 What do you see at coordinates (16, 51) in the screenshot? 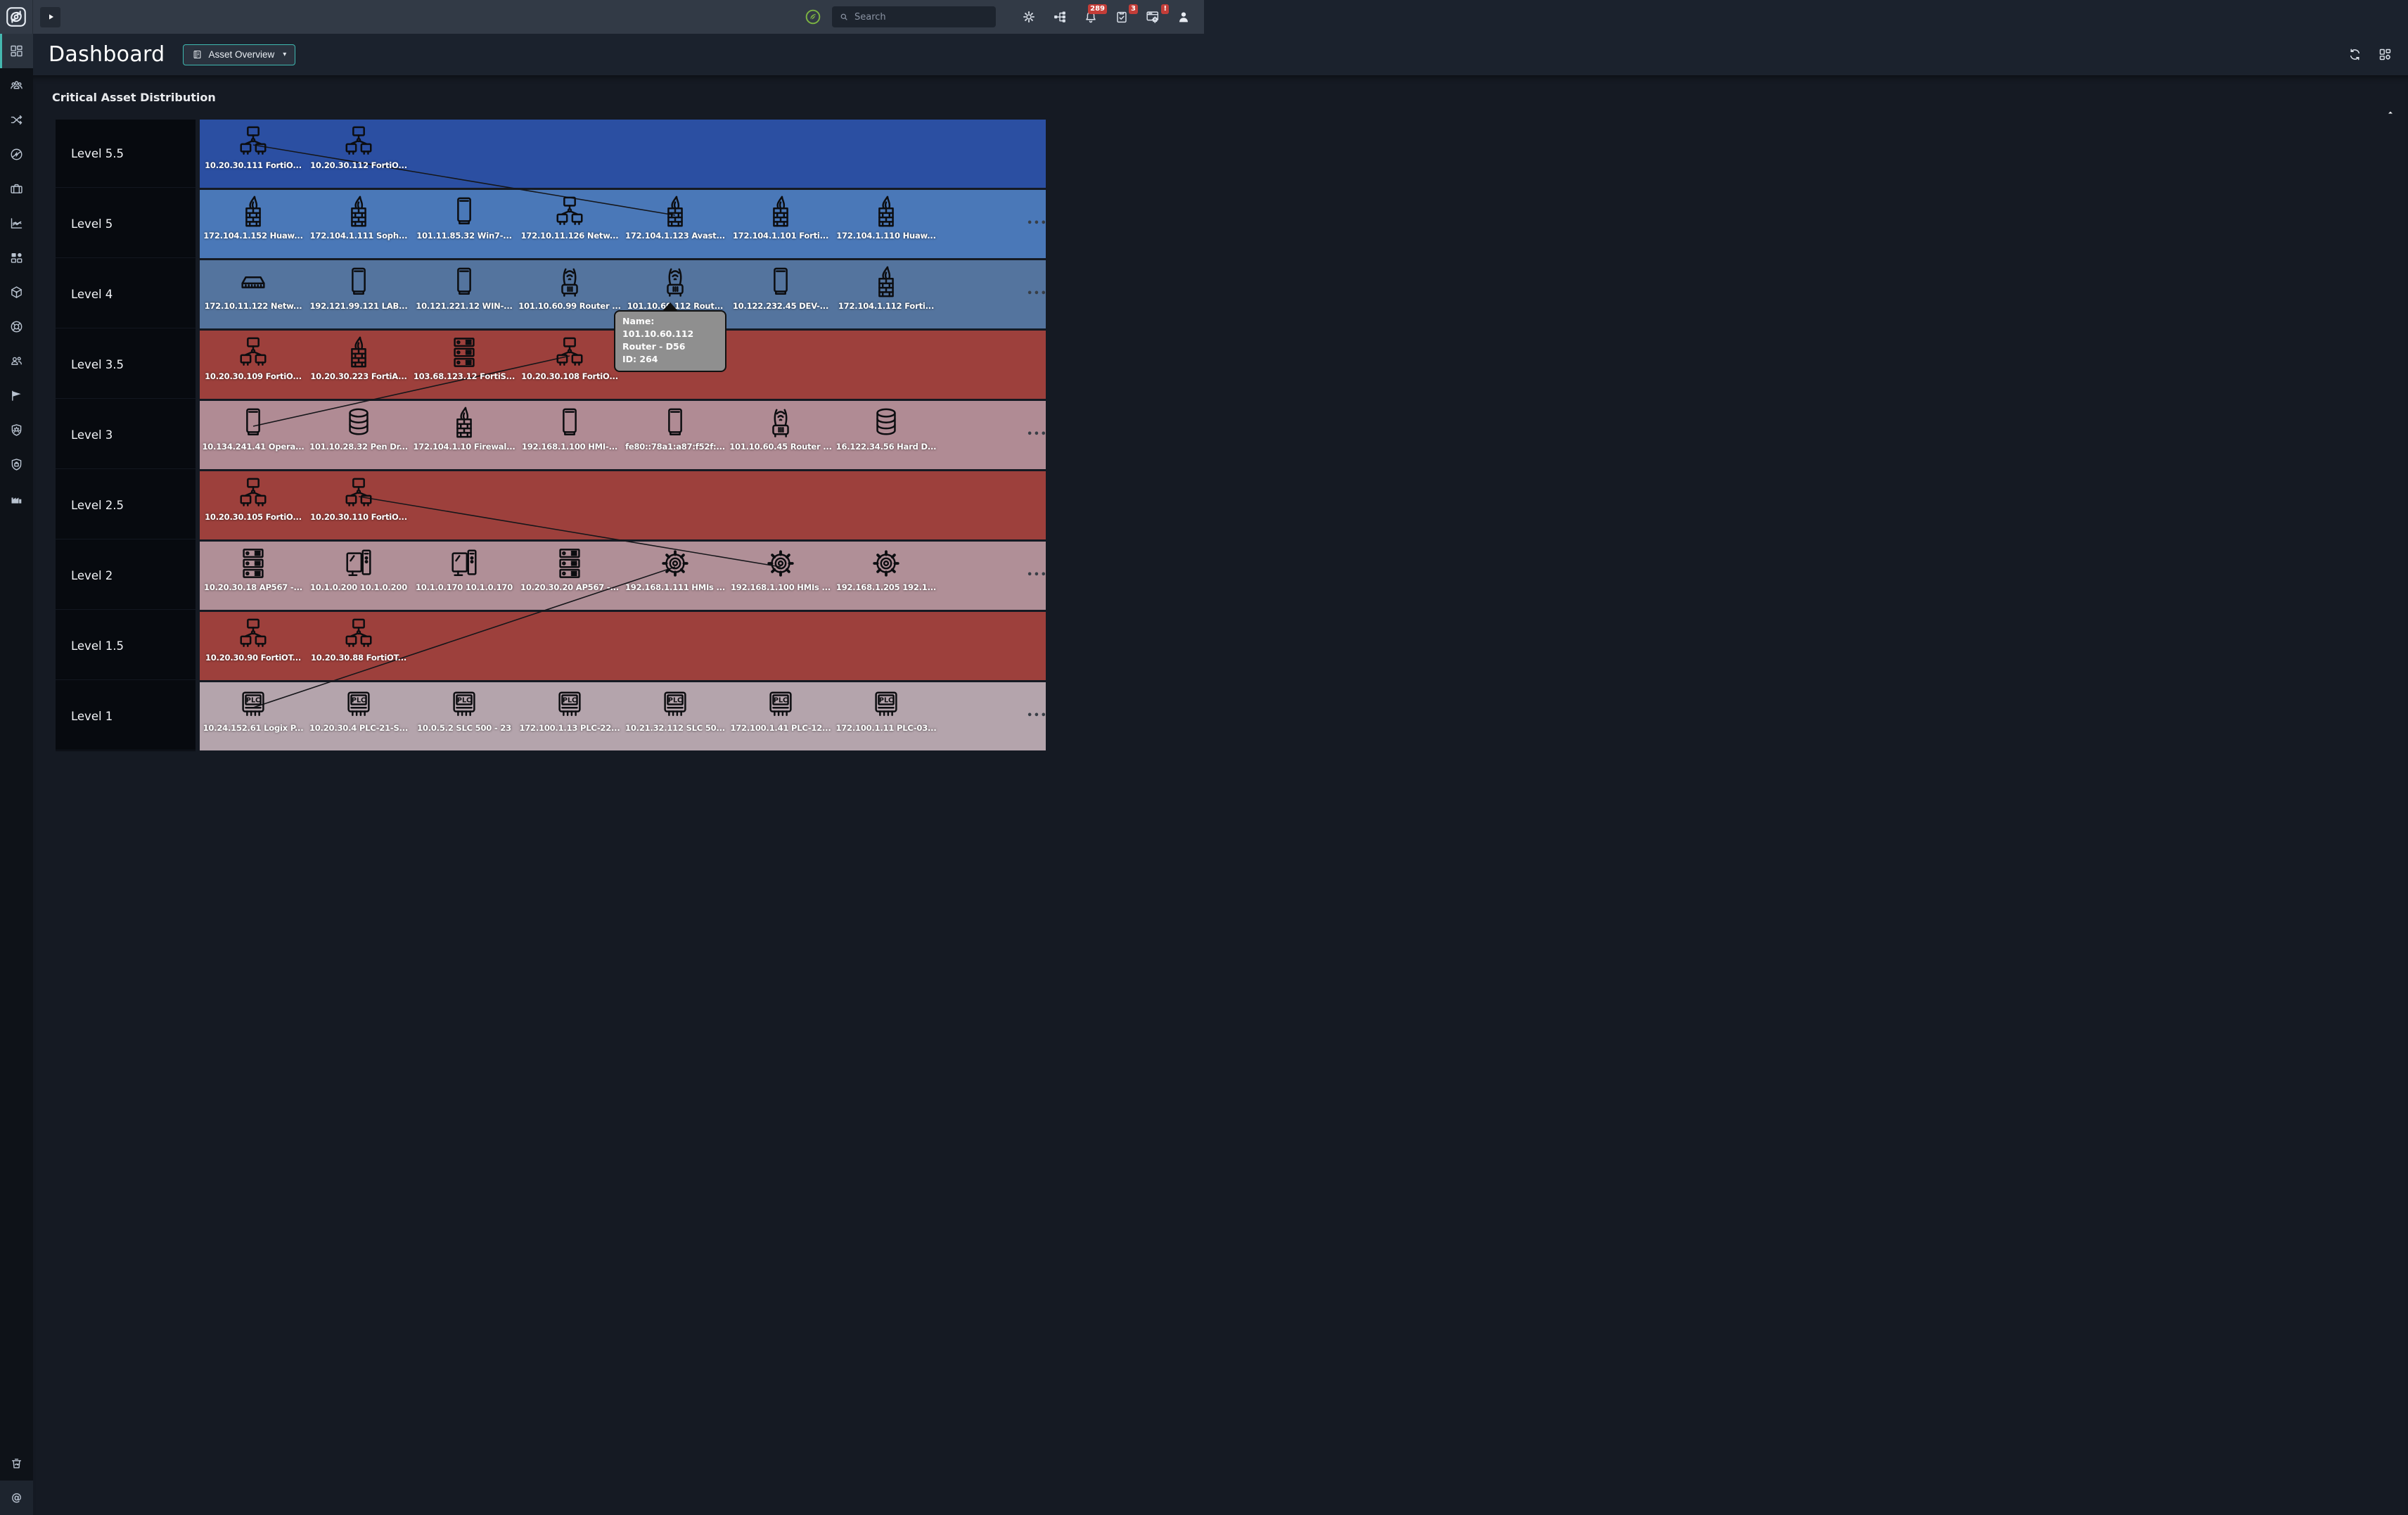
I see `sidebar-item-dashboard` at bounding box center [16, 51].